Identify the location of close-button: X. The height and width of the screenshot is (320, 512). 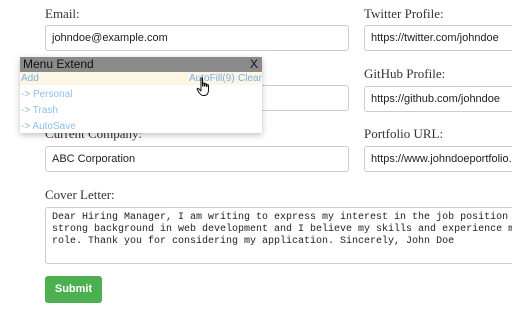
(254, 64).